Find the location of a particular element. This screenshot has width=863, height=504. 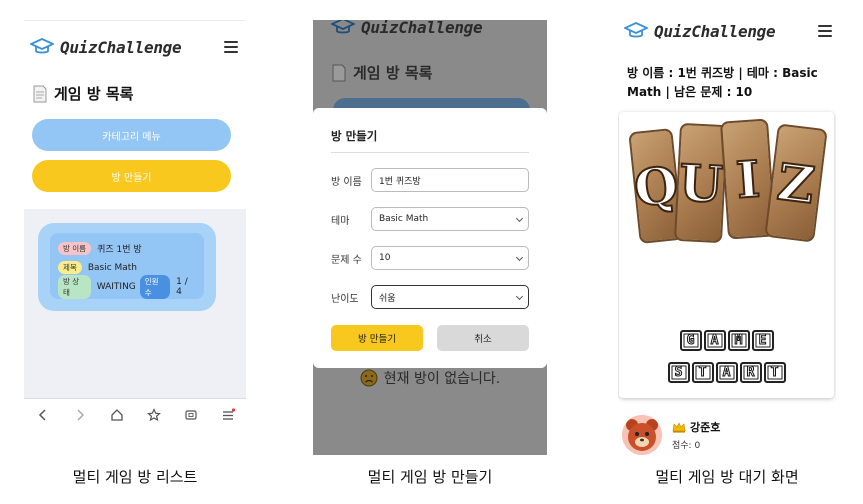

game-word: G A M E is located at coordinates (726, 340).